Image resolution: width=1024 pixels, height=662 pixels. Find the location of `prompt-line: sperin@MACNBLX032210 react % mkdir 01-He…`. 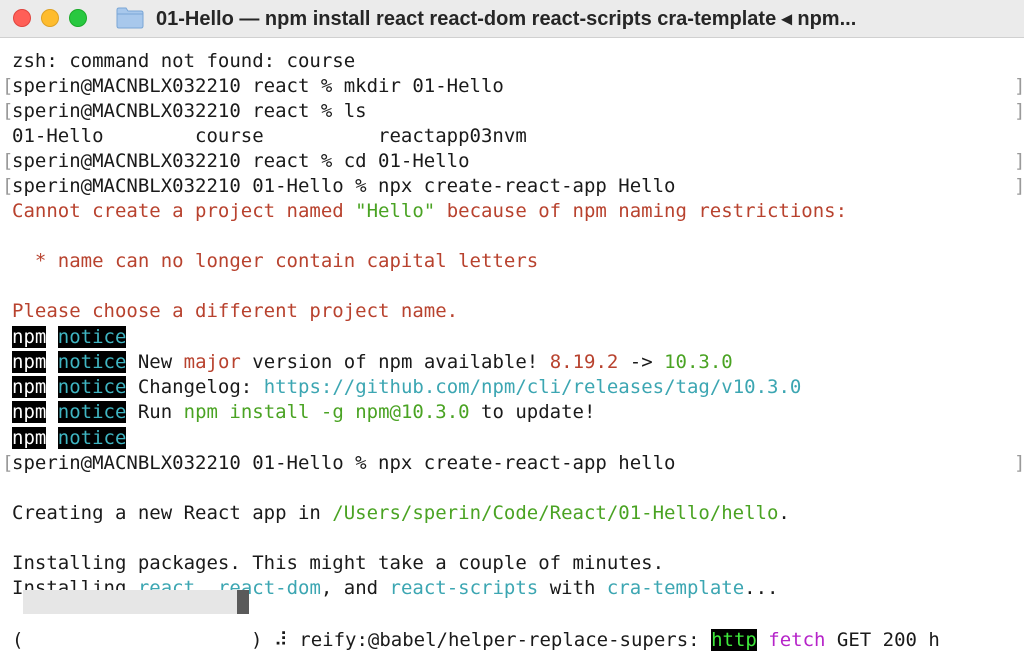

prompt-line: sperin@MACNBLX032210 react % mkdir 01-He… is located at coordinates (258, 86).